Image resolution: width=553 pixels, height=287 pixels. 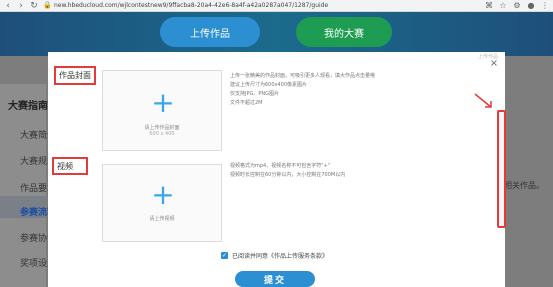 I want to click on video-upload-box: + 请上传视频, so click(x=162, y=203).